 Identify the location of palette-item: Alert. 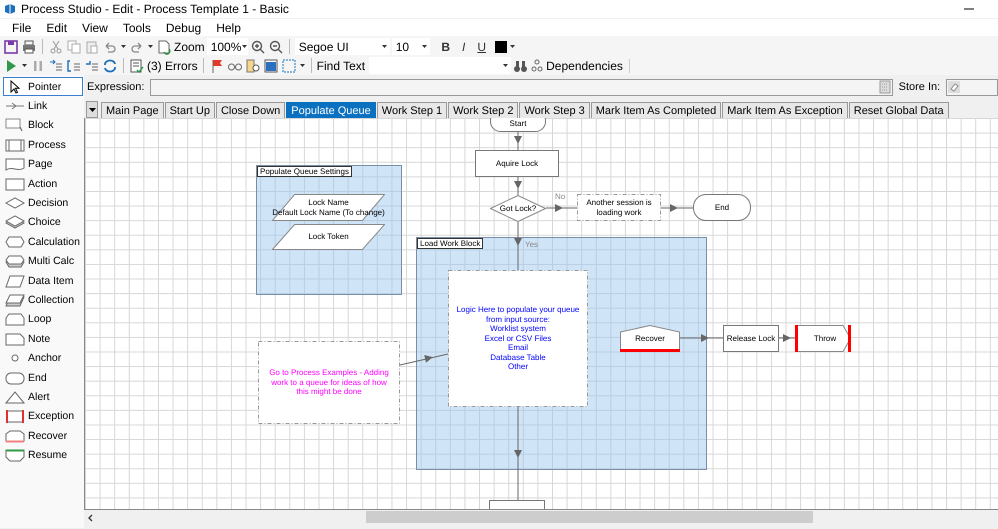
(43, 397).